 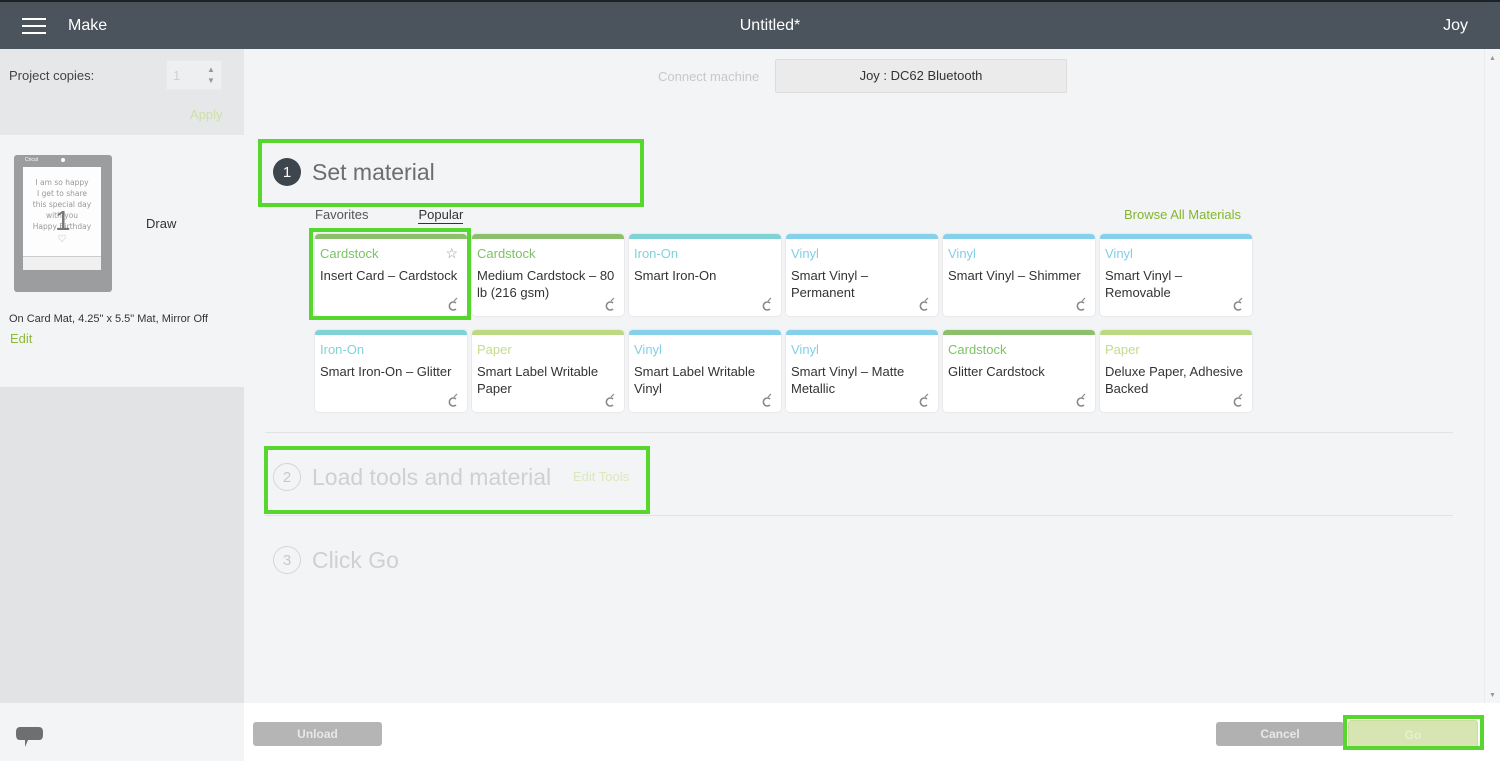 I want to click on decrement-icon: ▼, so click(x=211, y=80).